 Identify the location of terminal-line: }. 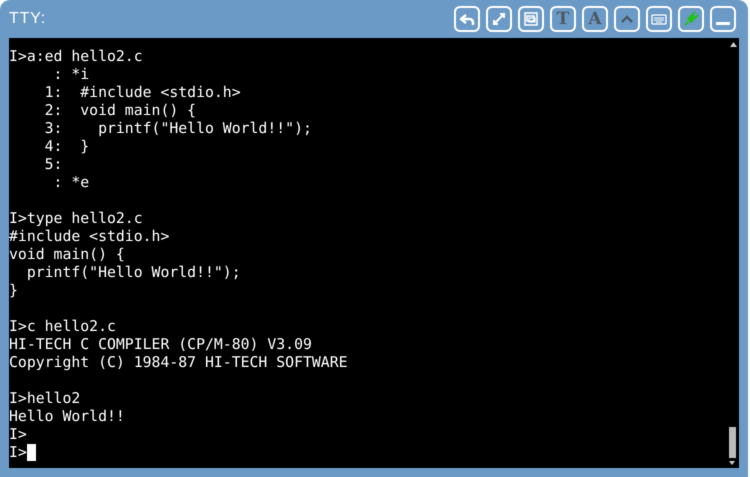
(13, 291).